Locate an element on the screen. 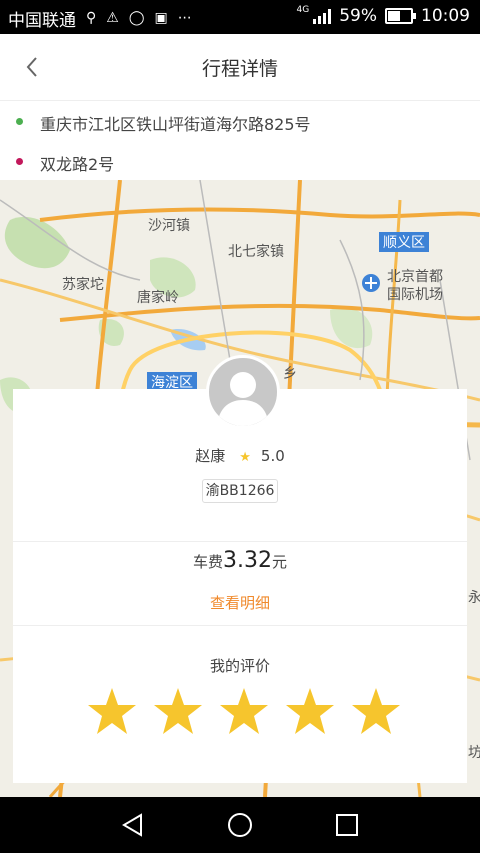 This screenshot has height=853, width=480. location-icon: ⚲ is located at coordinates (91, 18).